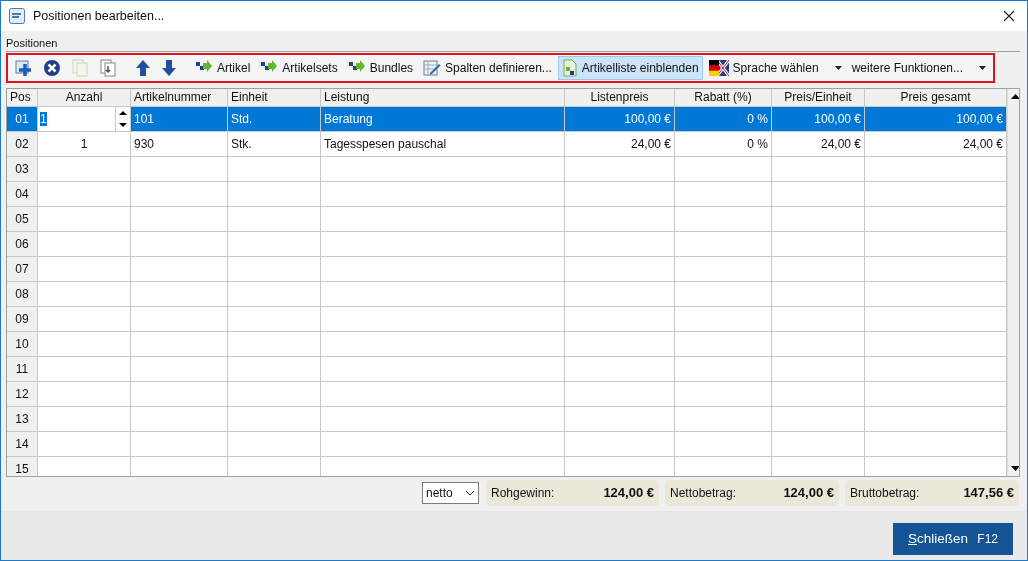 This screenshot has width=1028, height=561. What do you see at coordinates (507, 419) in the screenshot?
I see `table-row: 13` at bounding box center [507, 419].